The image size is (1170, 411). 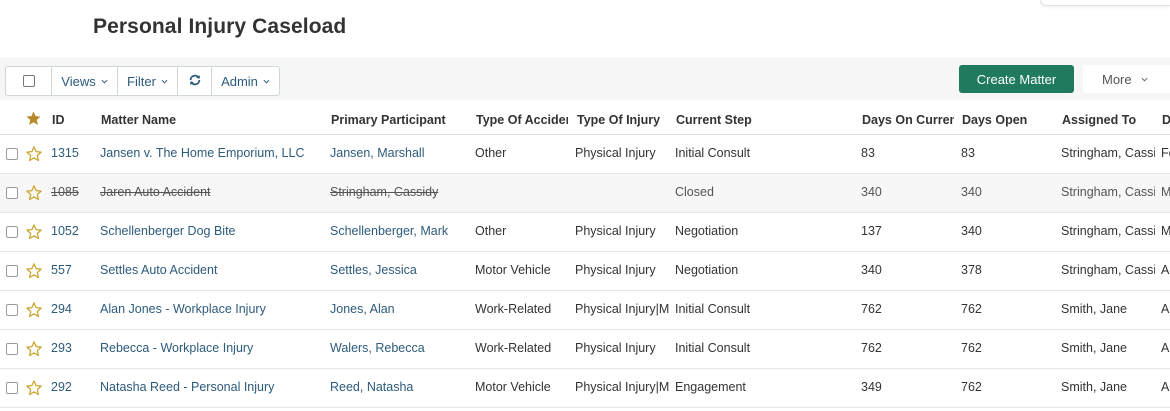 I want to click on cell-matter-name: Jansen v. The Home Emporium, LLC, so click(x=212, y=154).